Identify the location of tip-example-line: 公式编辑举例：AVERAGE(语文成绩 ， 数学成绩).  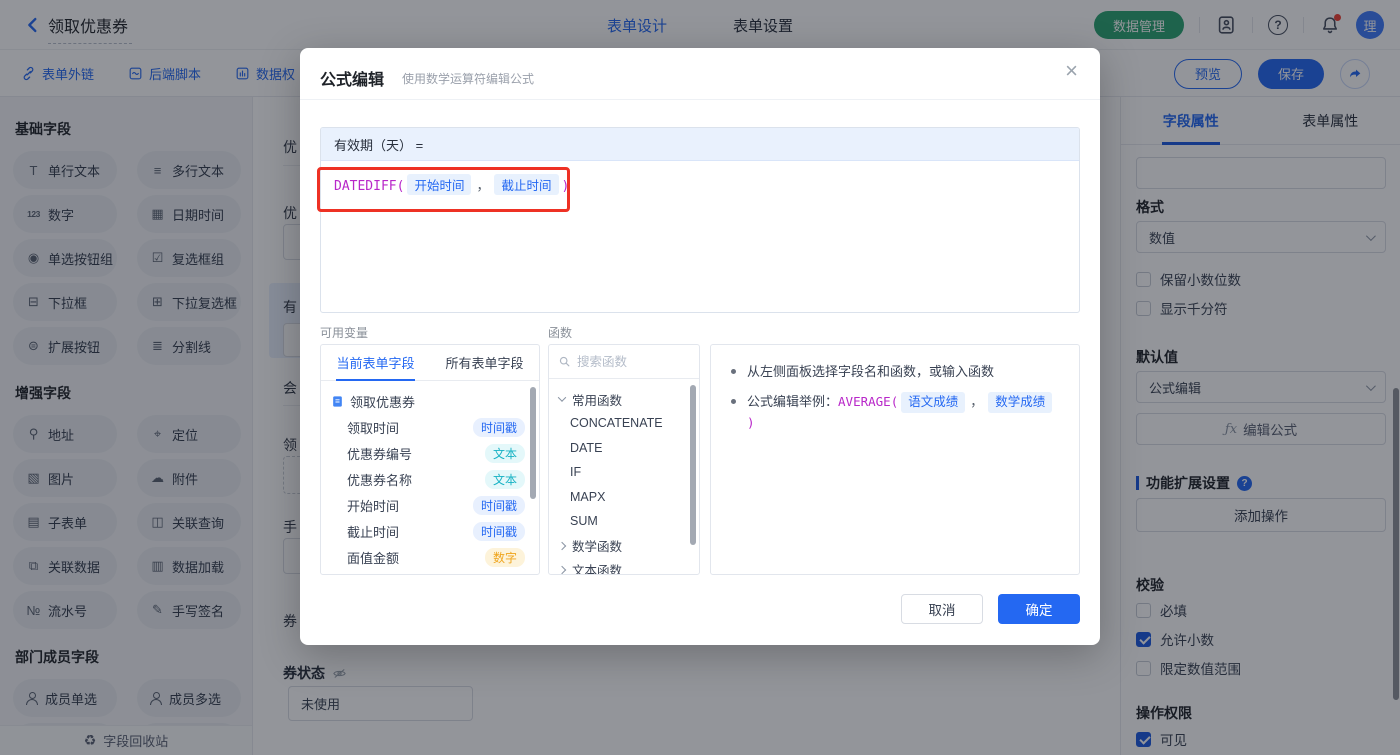
(895, 412).